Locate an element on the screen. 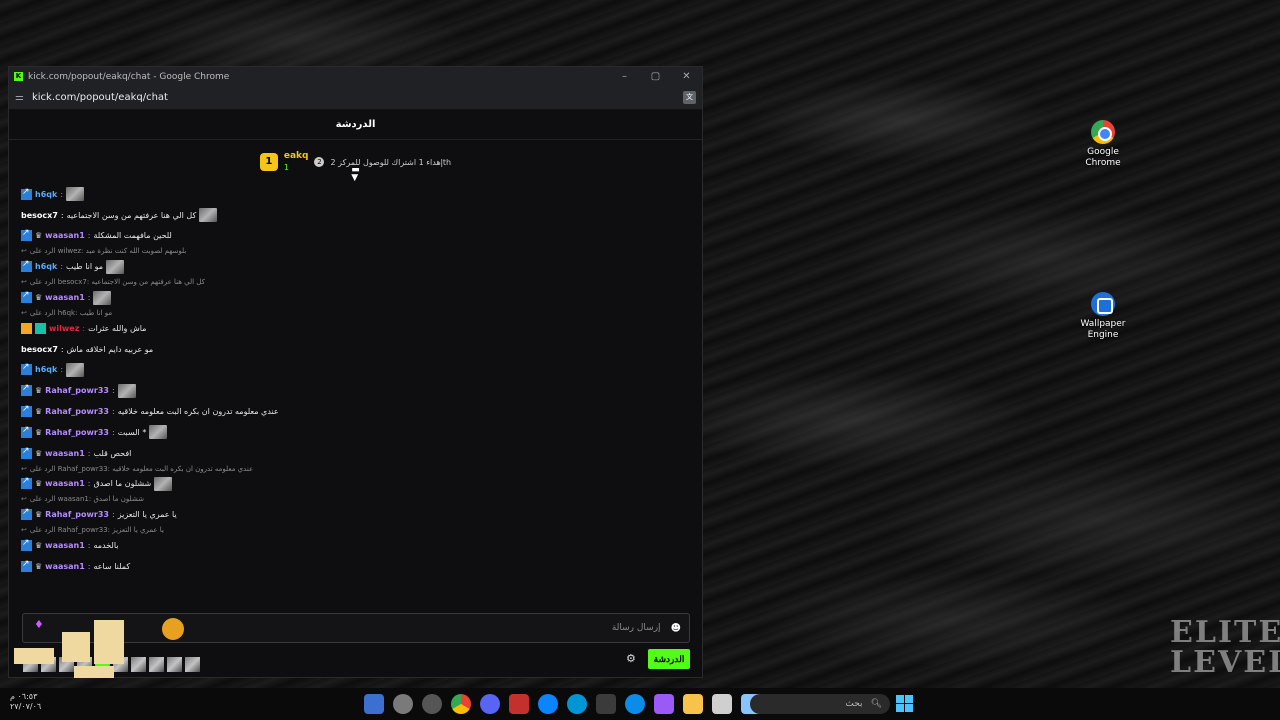 The height and width of the screenshot is (720, 1280). elite-level-logo: ELITE LEVEL is located at coordinates (1225, 656).